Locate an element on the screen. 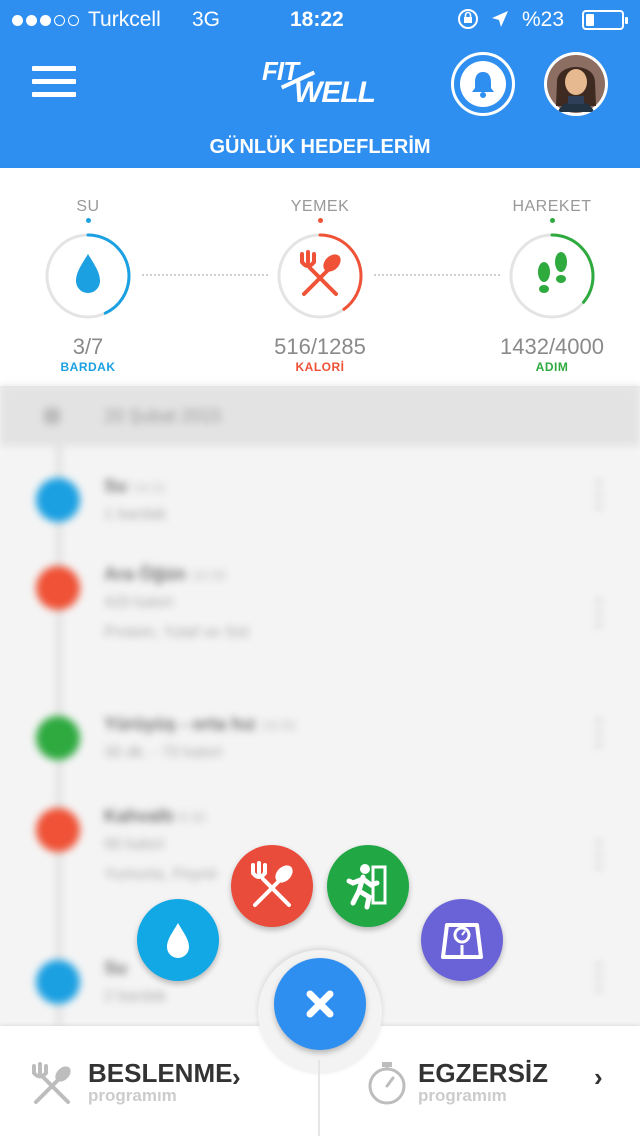 This screenshot has width=640, height=1136. feed-item-detail: Yumurta, Peynir is located at coordinates (161, 874).